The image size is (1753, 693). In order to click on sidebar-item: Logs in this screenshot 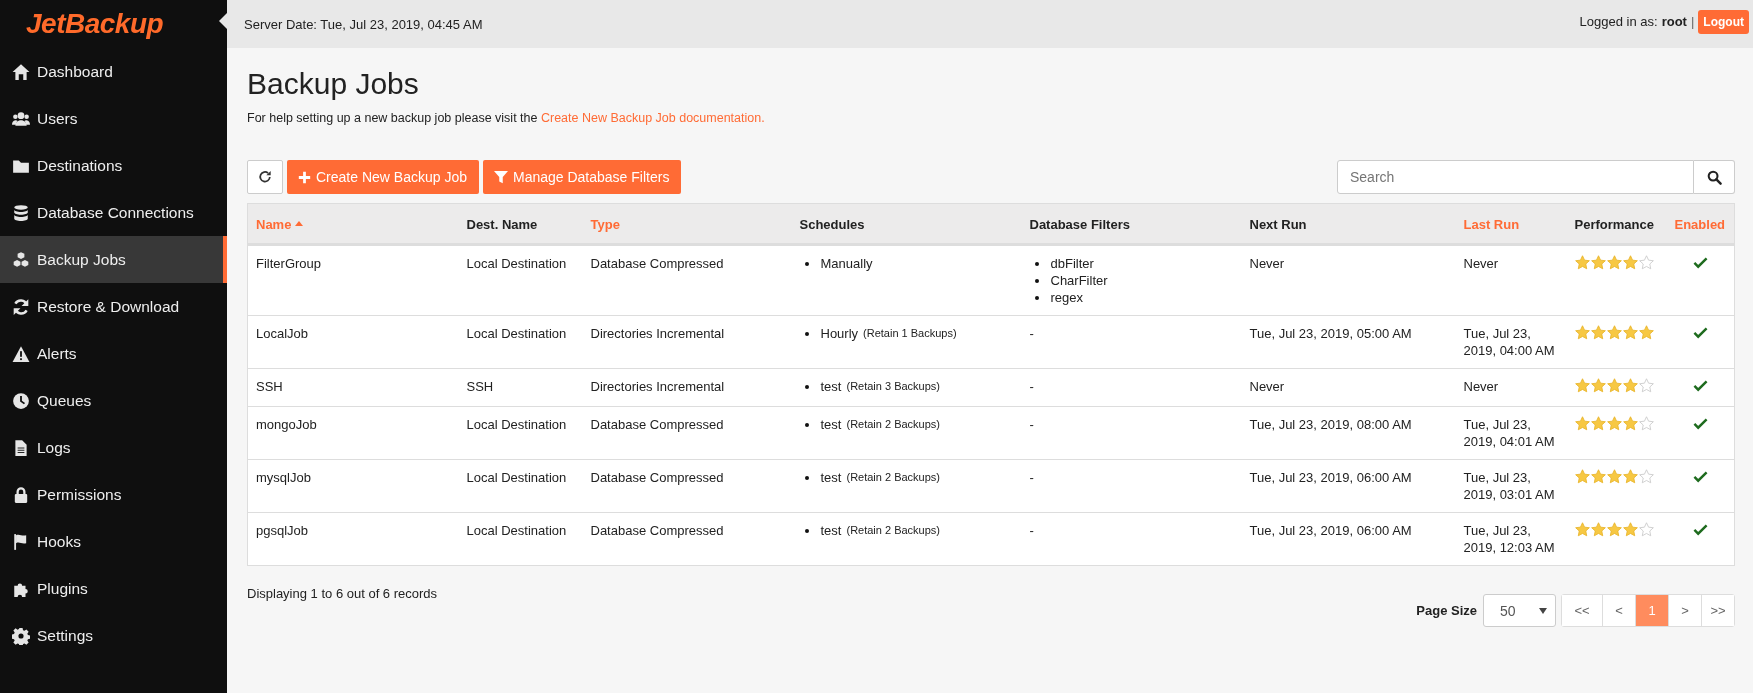, I will do `click(113, 447)`.